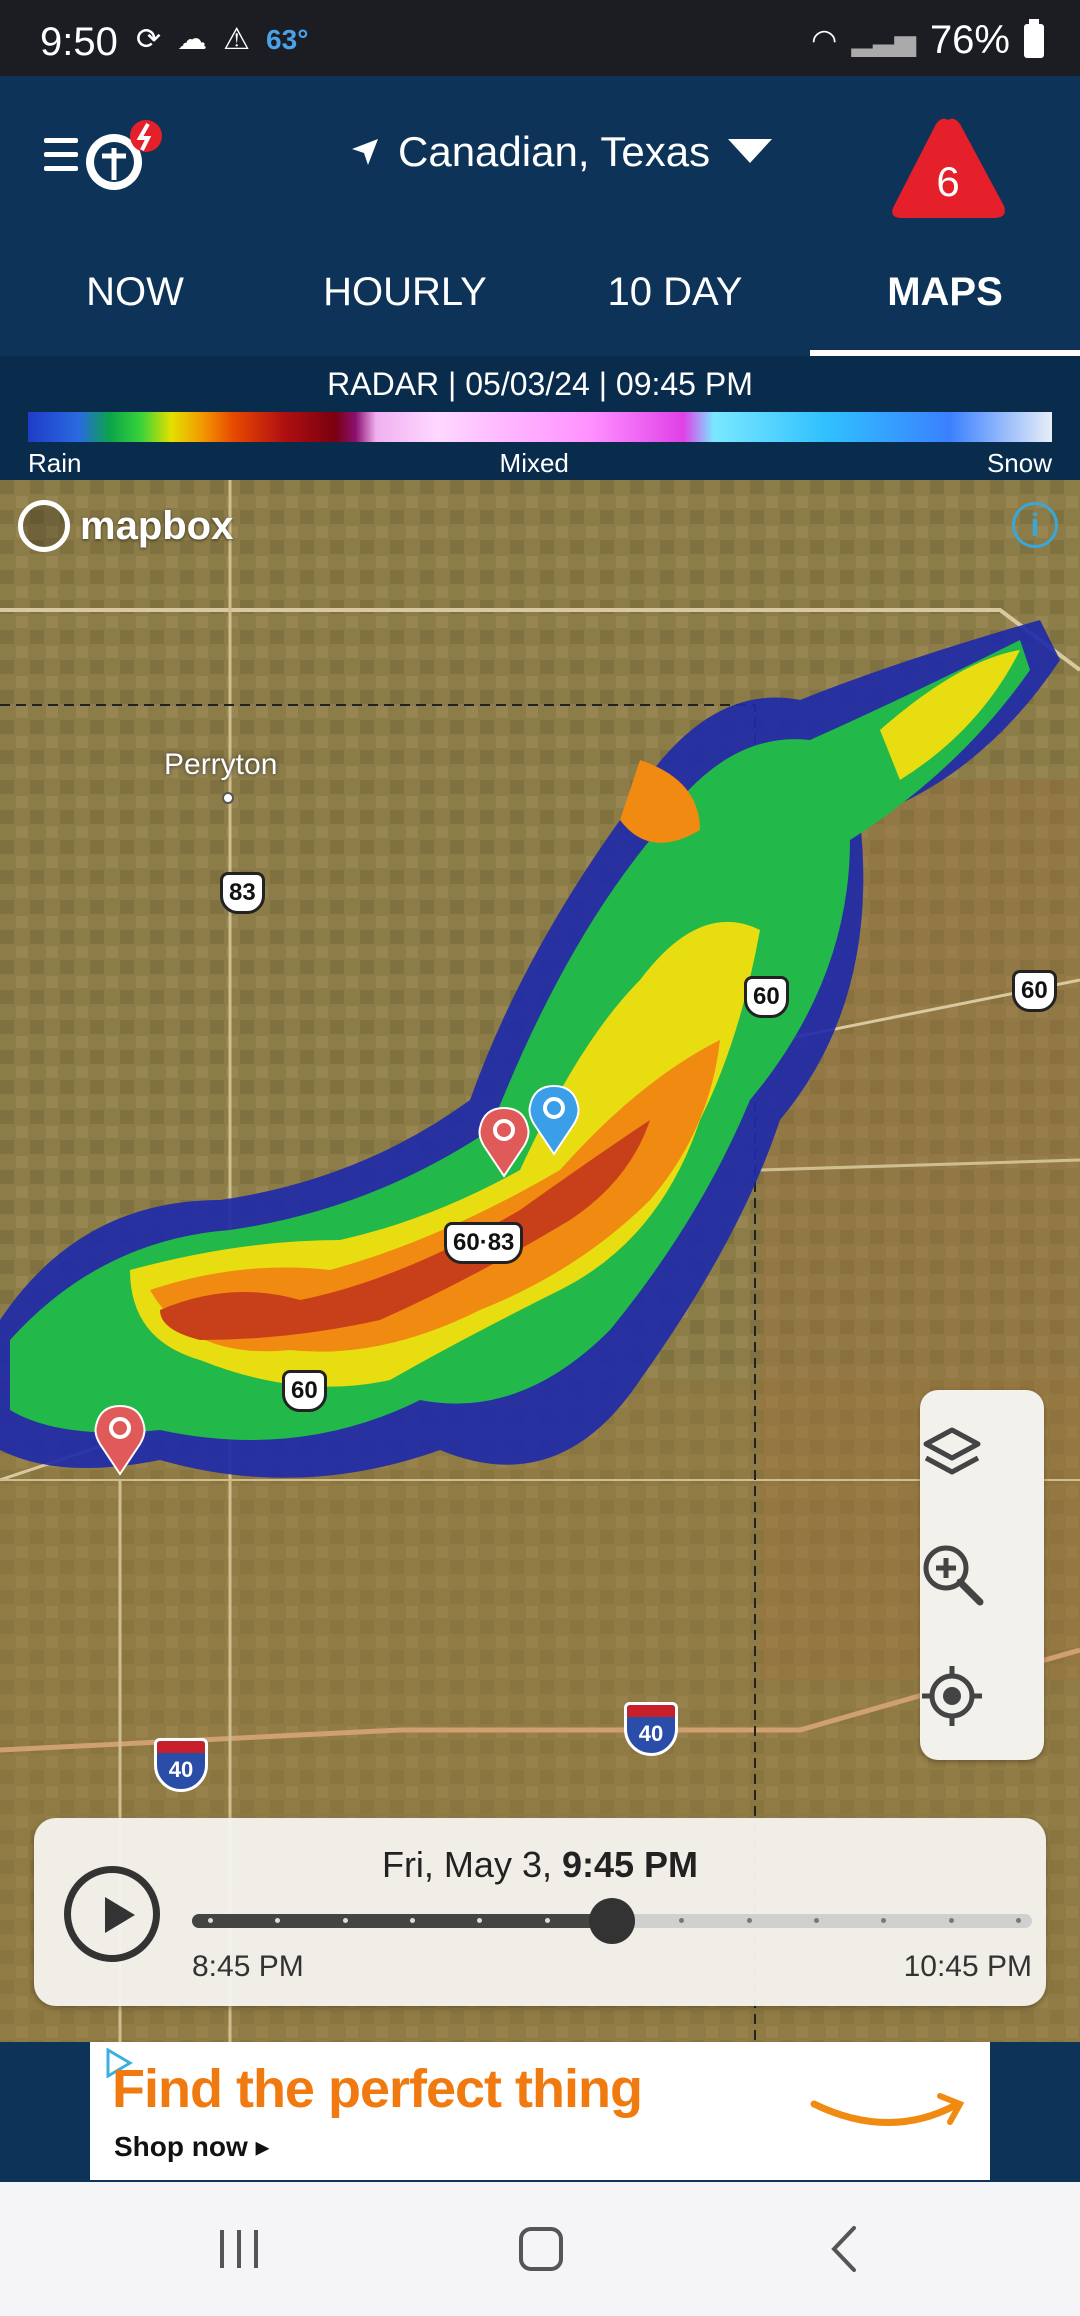 Image resolution: width=1080 pixels, height=2316 pixels. Describe the element at coordinates (181, 1765) in the screenshot. I see `interstate-shield-40: 40` at that location.